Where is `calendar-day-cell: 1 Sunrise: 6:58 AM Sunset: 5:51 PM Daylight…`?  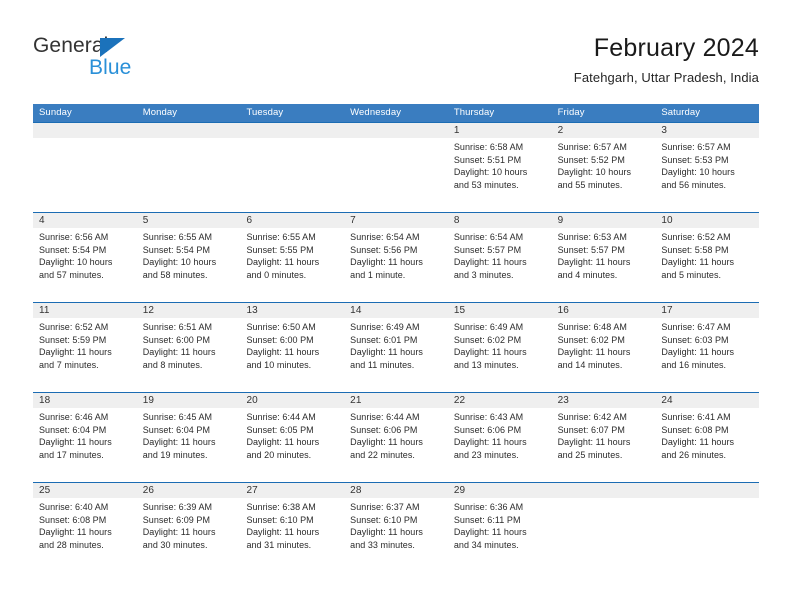 calendar-day-cell: 1 Sunrise: 6:58 AM Sunset: 5:51 PM Daylight… is located at coordinates (499, 167).